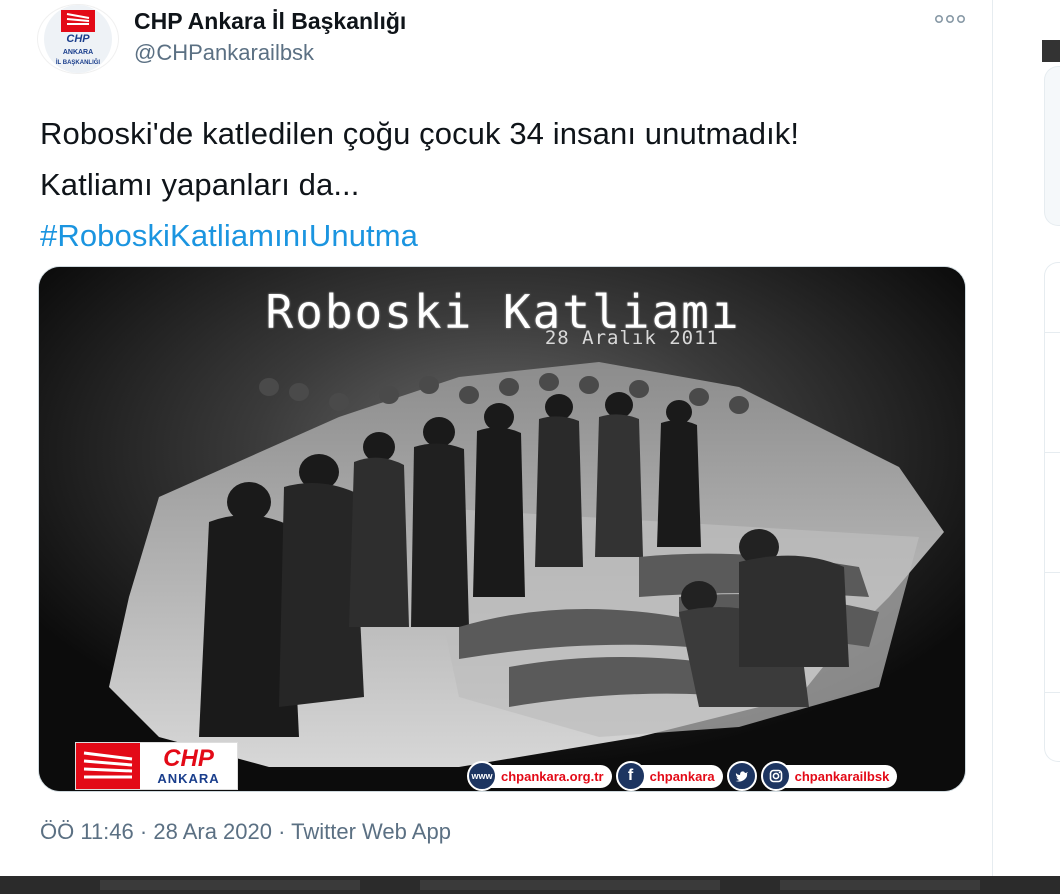  Describe the element at coordinates (78, 62) in the screenshot. I see `avatar-il-text: İL BAŞKANLIĞI` at that location.